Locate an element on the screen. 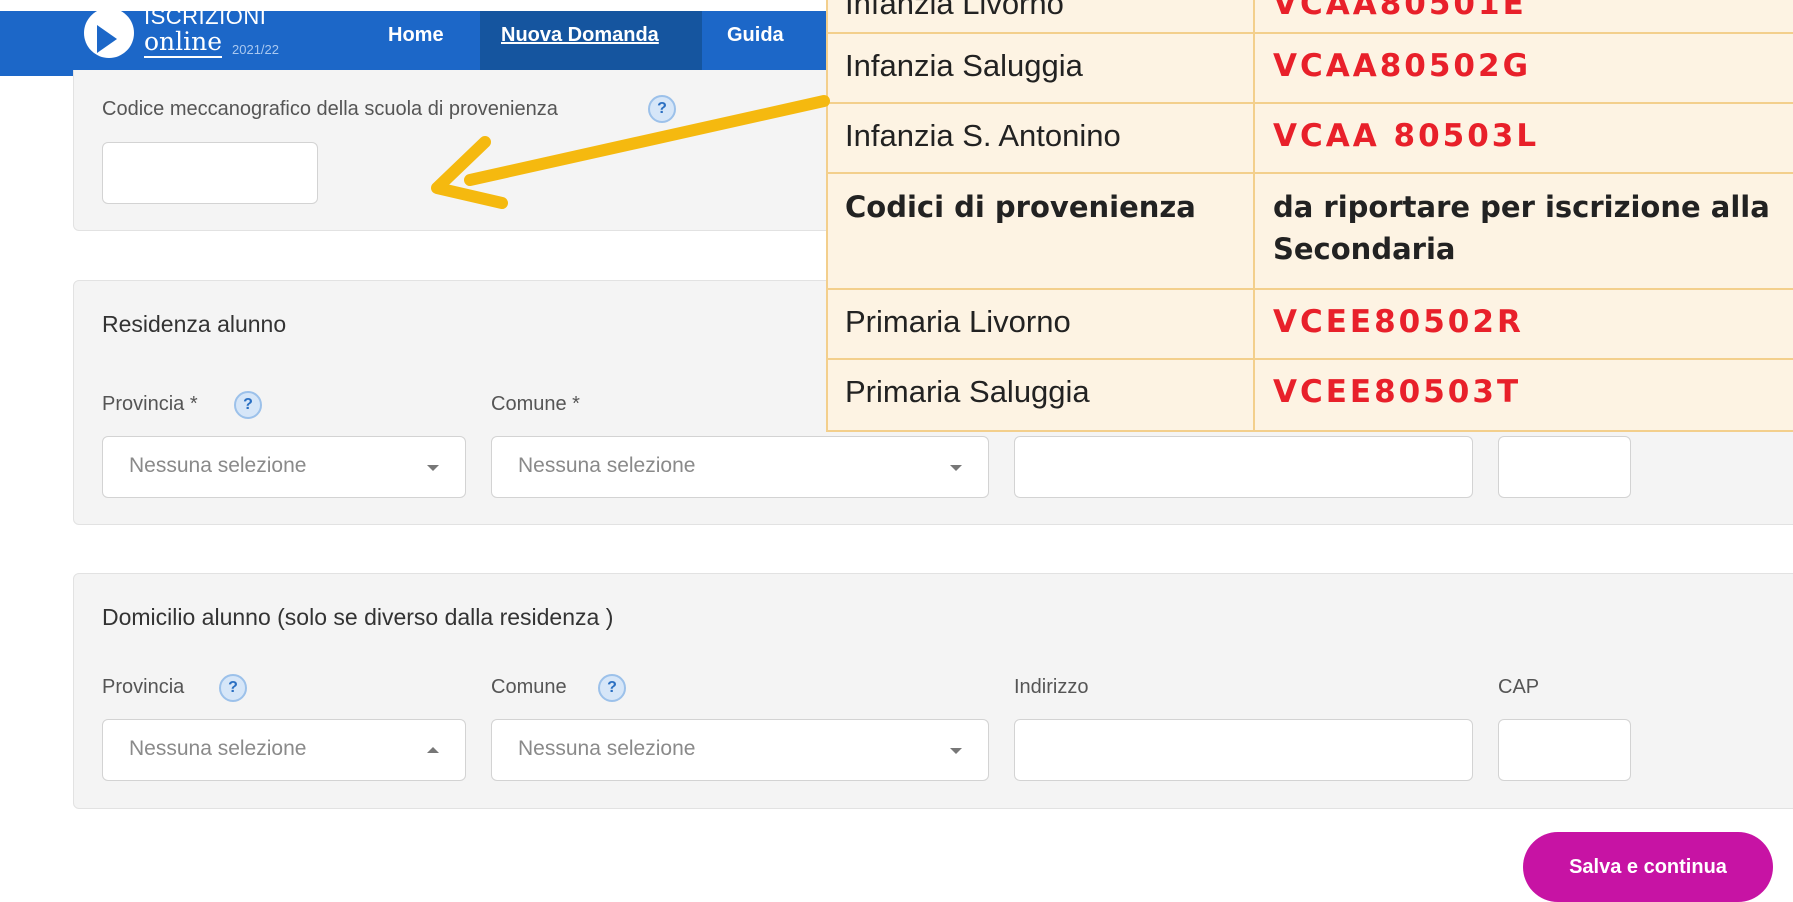 The height and width of the screenshot is (902, 1793). arrow-shaft is located at coordinates (647, 140).